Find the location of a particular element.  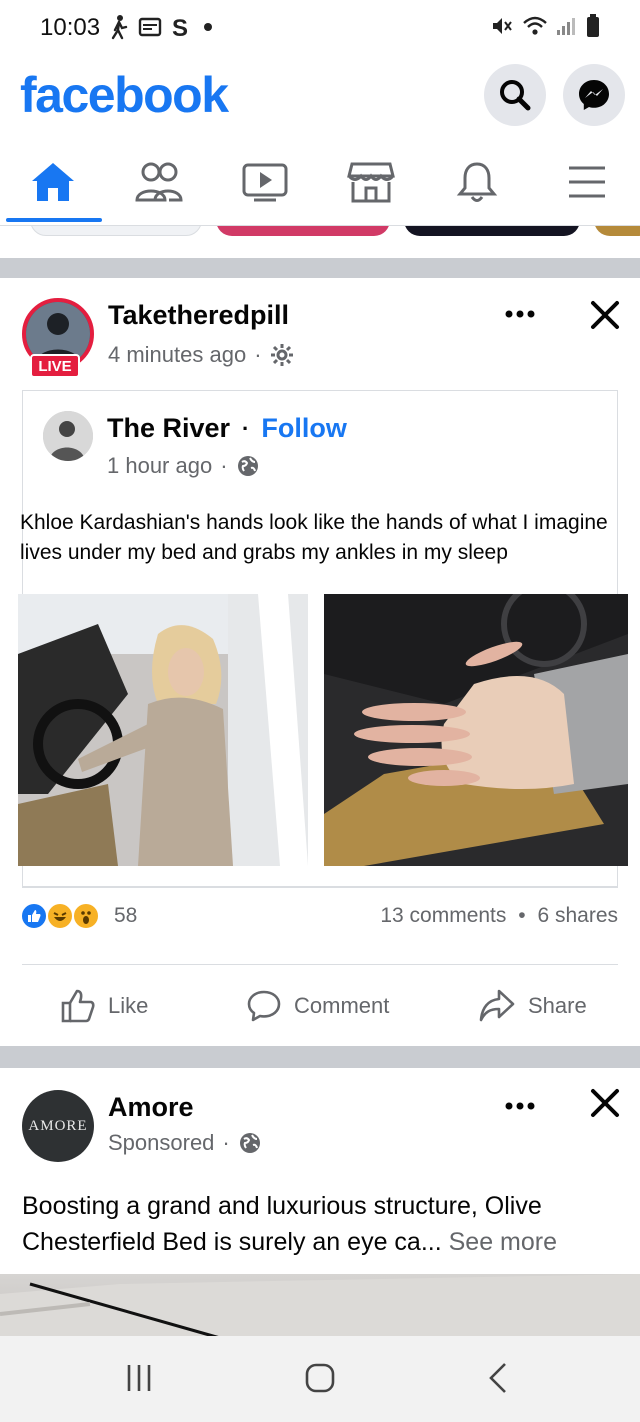

share-icon is located at coordinates (497, 1005).